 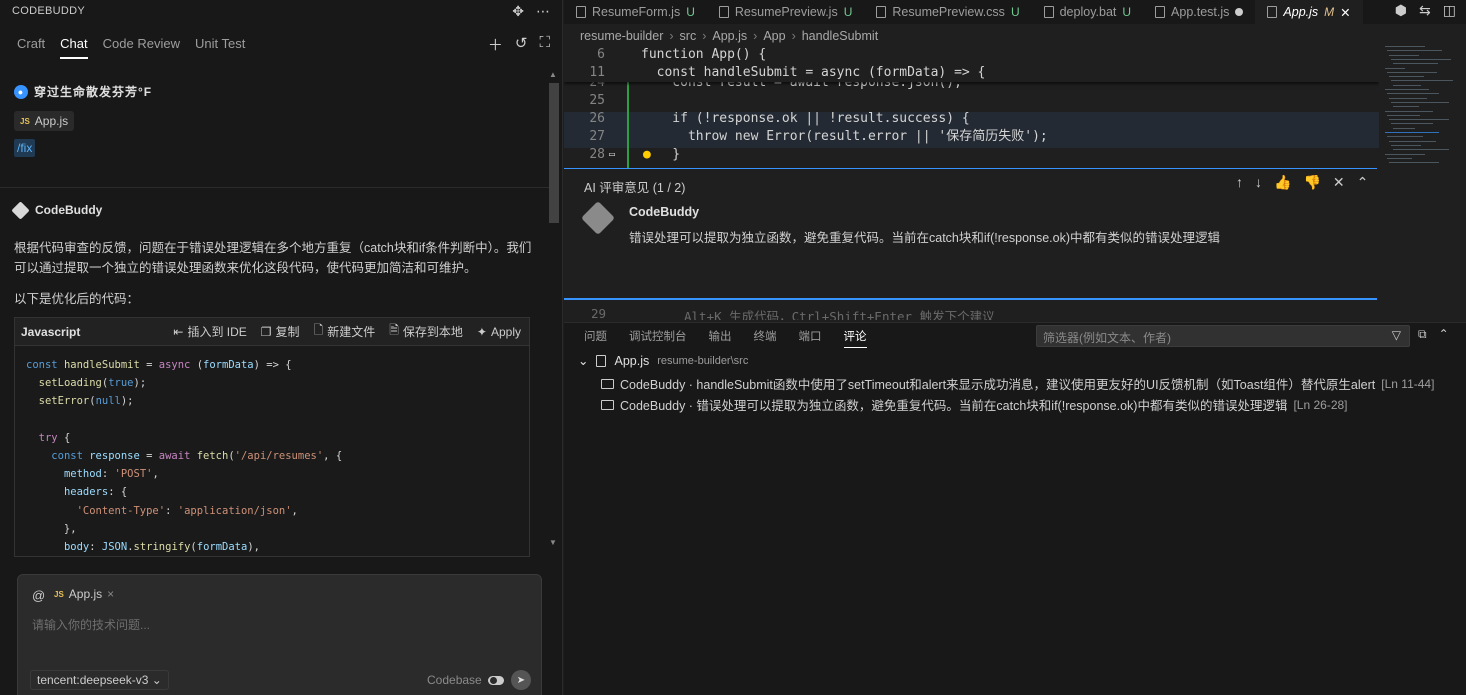 I want to click on minimap, so click(x=1416, y=111).